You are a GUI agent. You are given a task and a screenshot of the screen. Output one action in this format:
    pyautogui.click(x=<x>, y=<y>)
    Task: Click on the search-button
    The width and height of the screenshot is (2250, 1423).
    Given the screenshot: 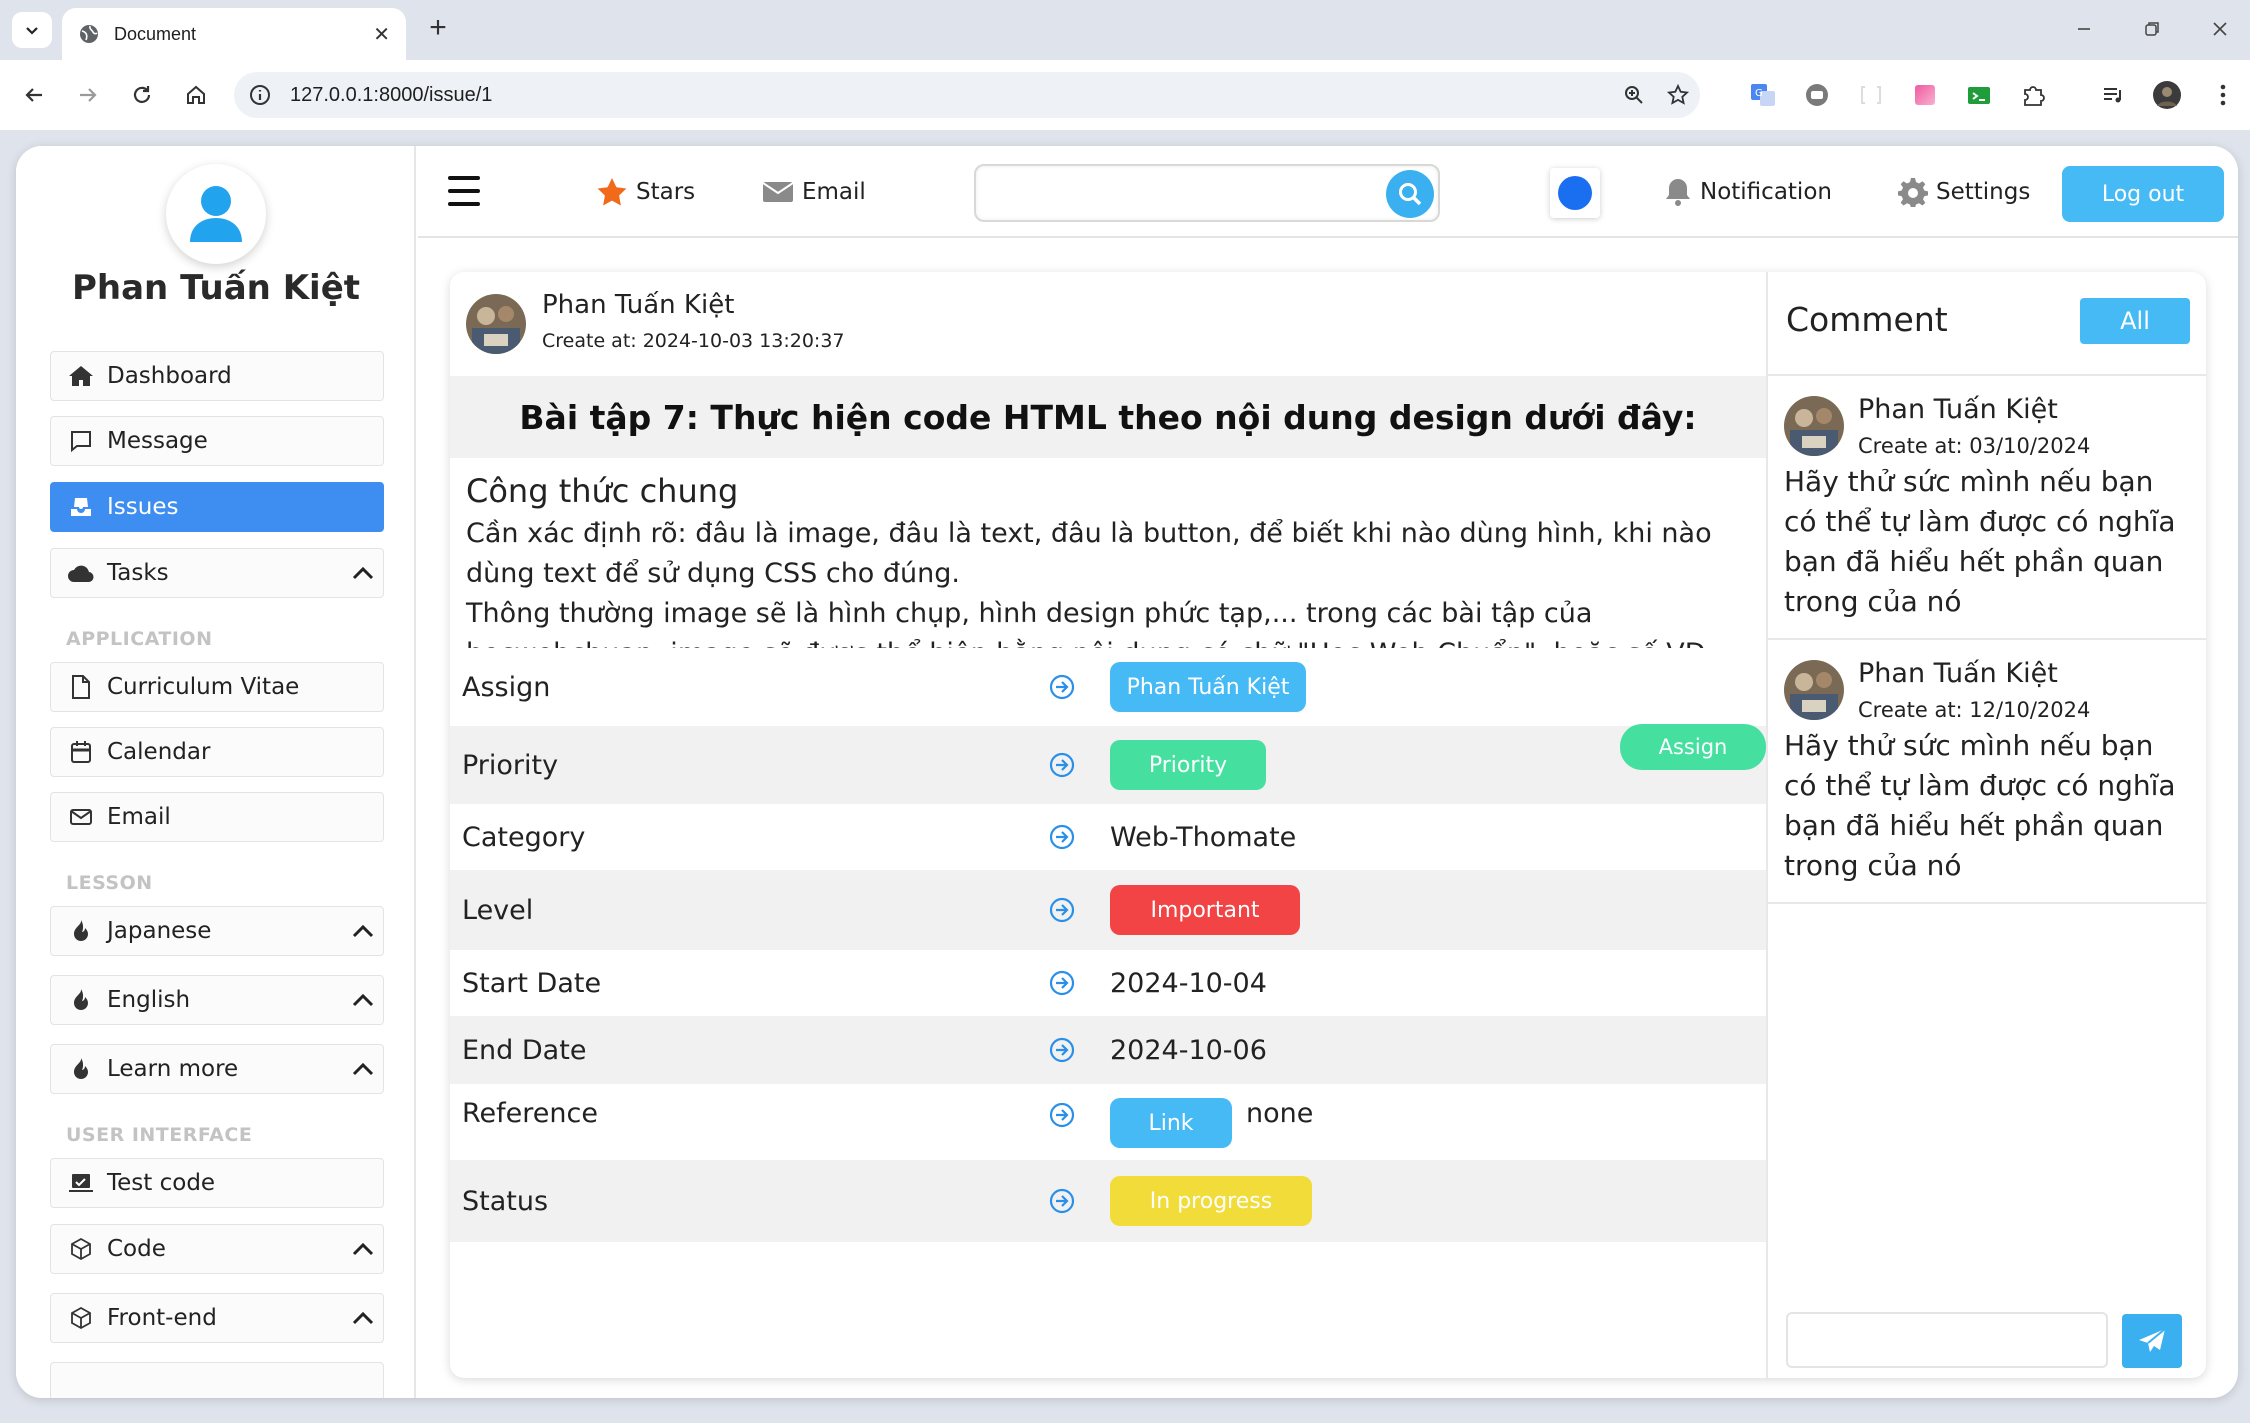 What is the action you would take?
    pyautogui.click(x=1410, y=194)
    